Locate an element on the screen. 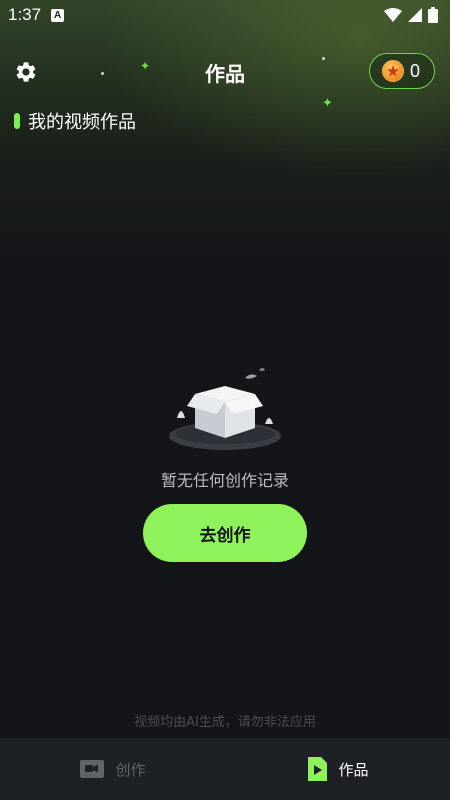 This screenshot has height=800, width=450. status-time: 1:37 is located at coordinates (25, 14).